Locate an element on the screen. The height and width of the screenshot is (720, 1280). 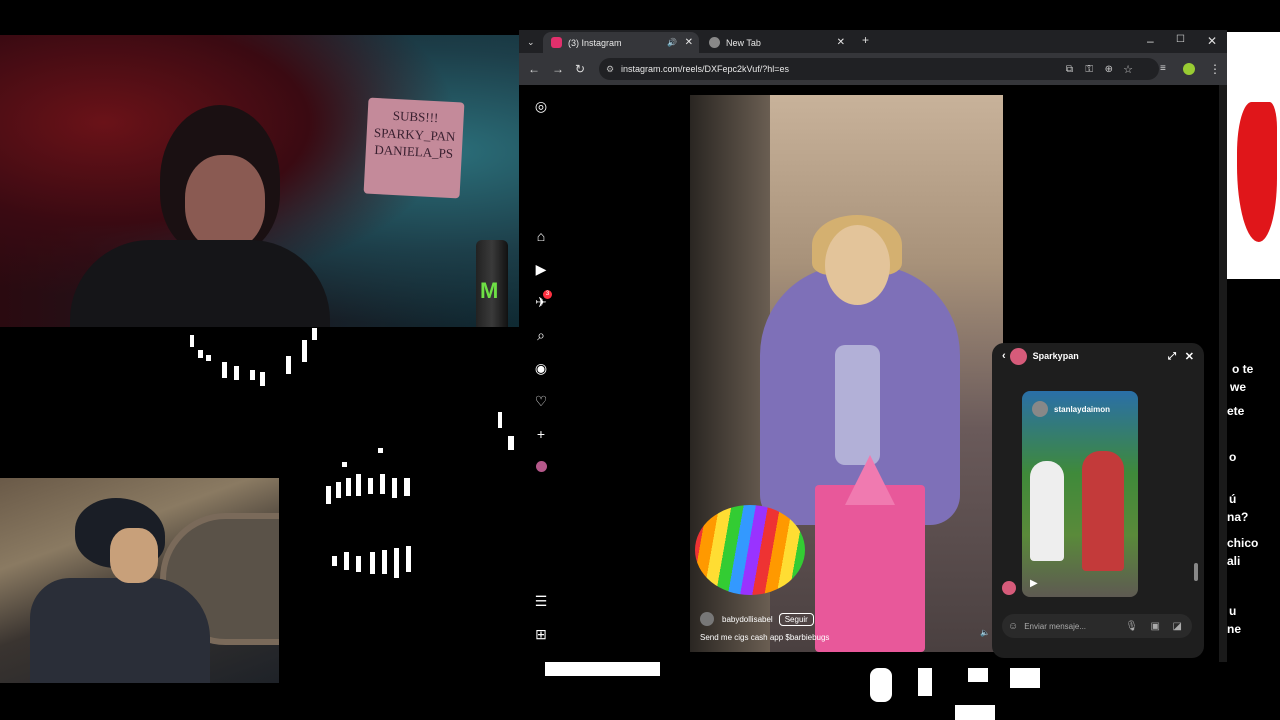
password-key-icon: ⚿ is located at coordinates (1089, 69).